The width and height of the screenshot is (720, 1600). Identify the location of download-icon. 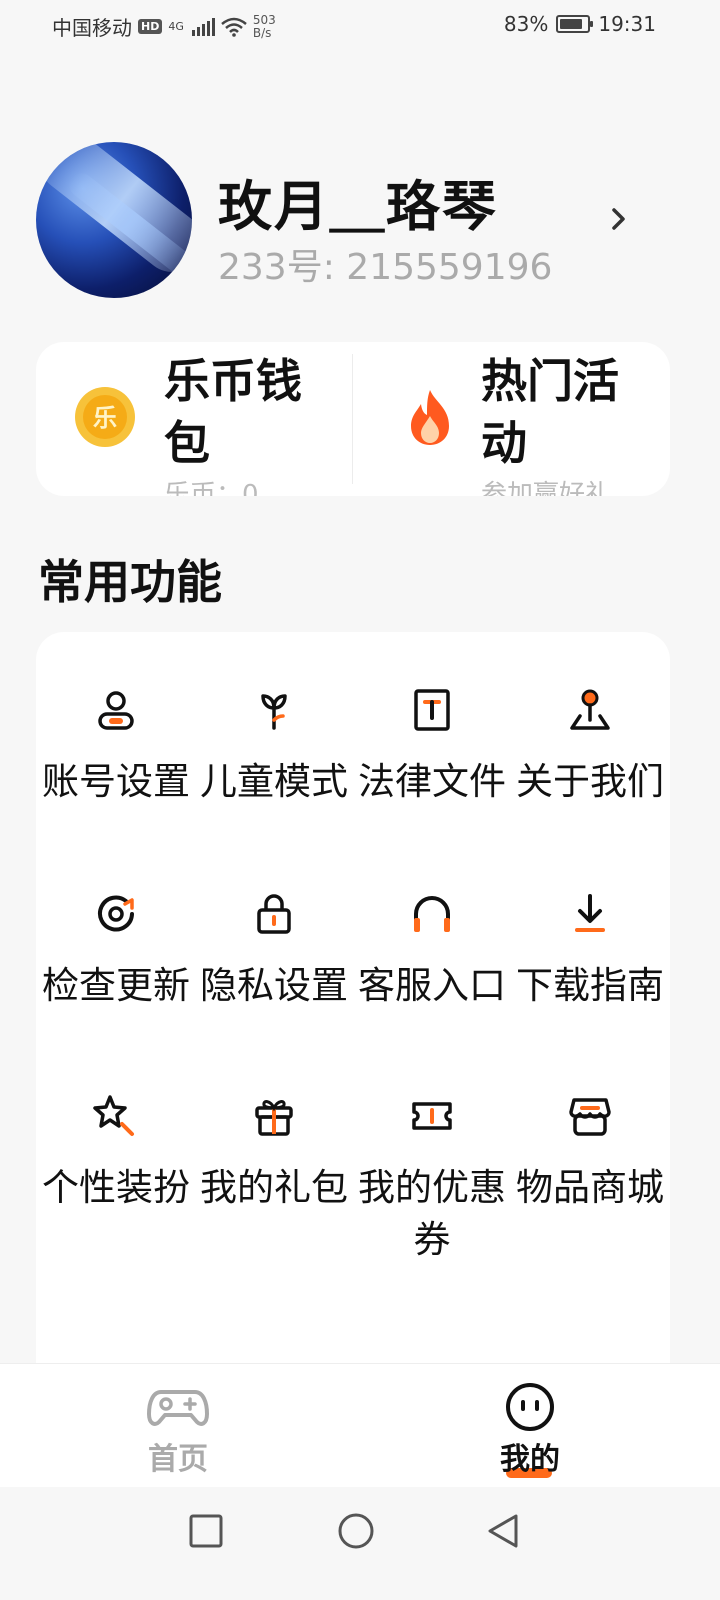
(590, 913).